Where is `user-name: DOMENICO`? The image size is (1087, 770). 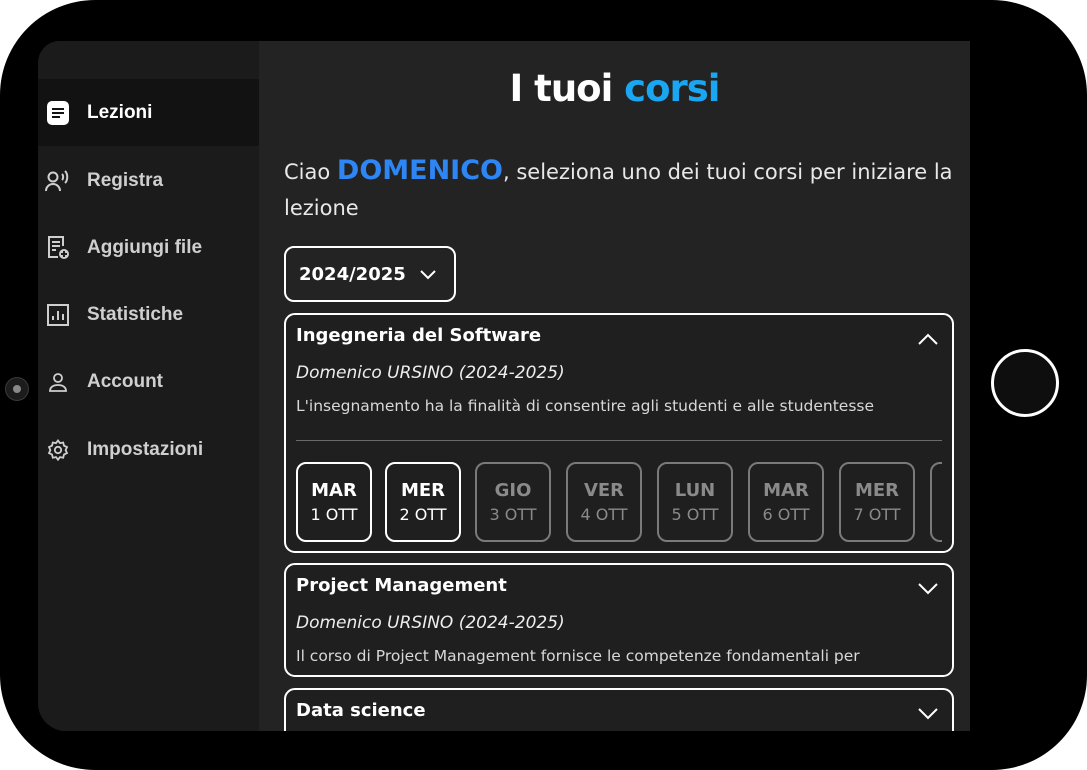 user-name: DOMENICO is located at coordinates (419, 170).